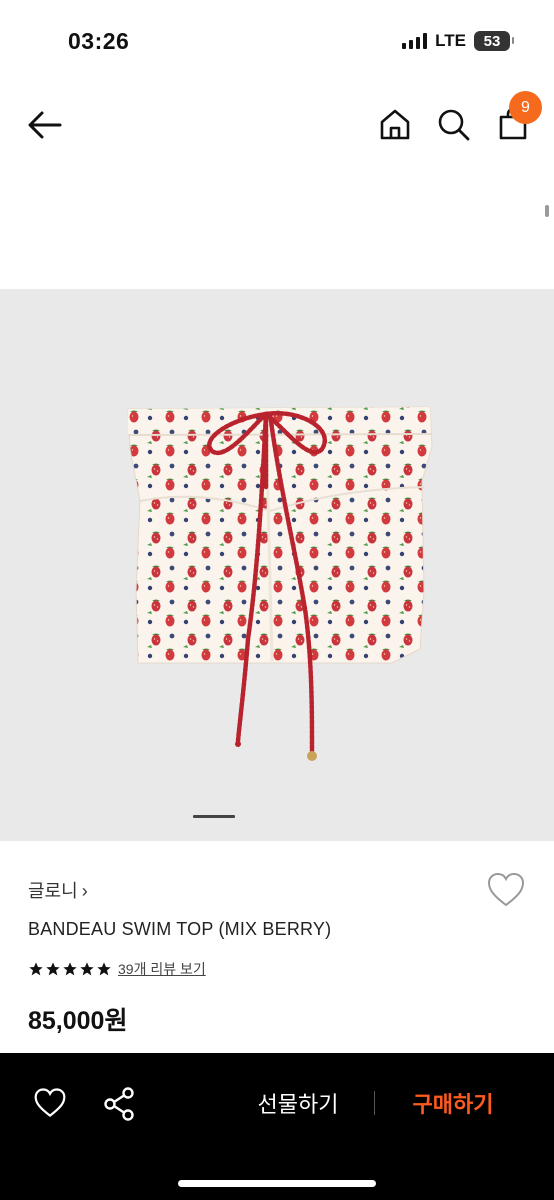 Image resolution: width=554 pixels, height=1200 pixels. Describe the element at coordinates (162, 969) in the screenshot. I see `review-link: 39개 리뷰 보기` at that location.